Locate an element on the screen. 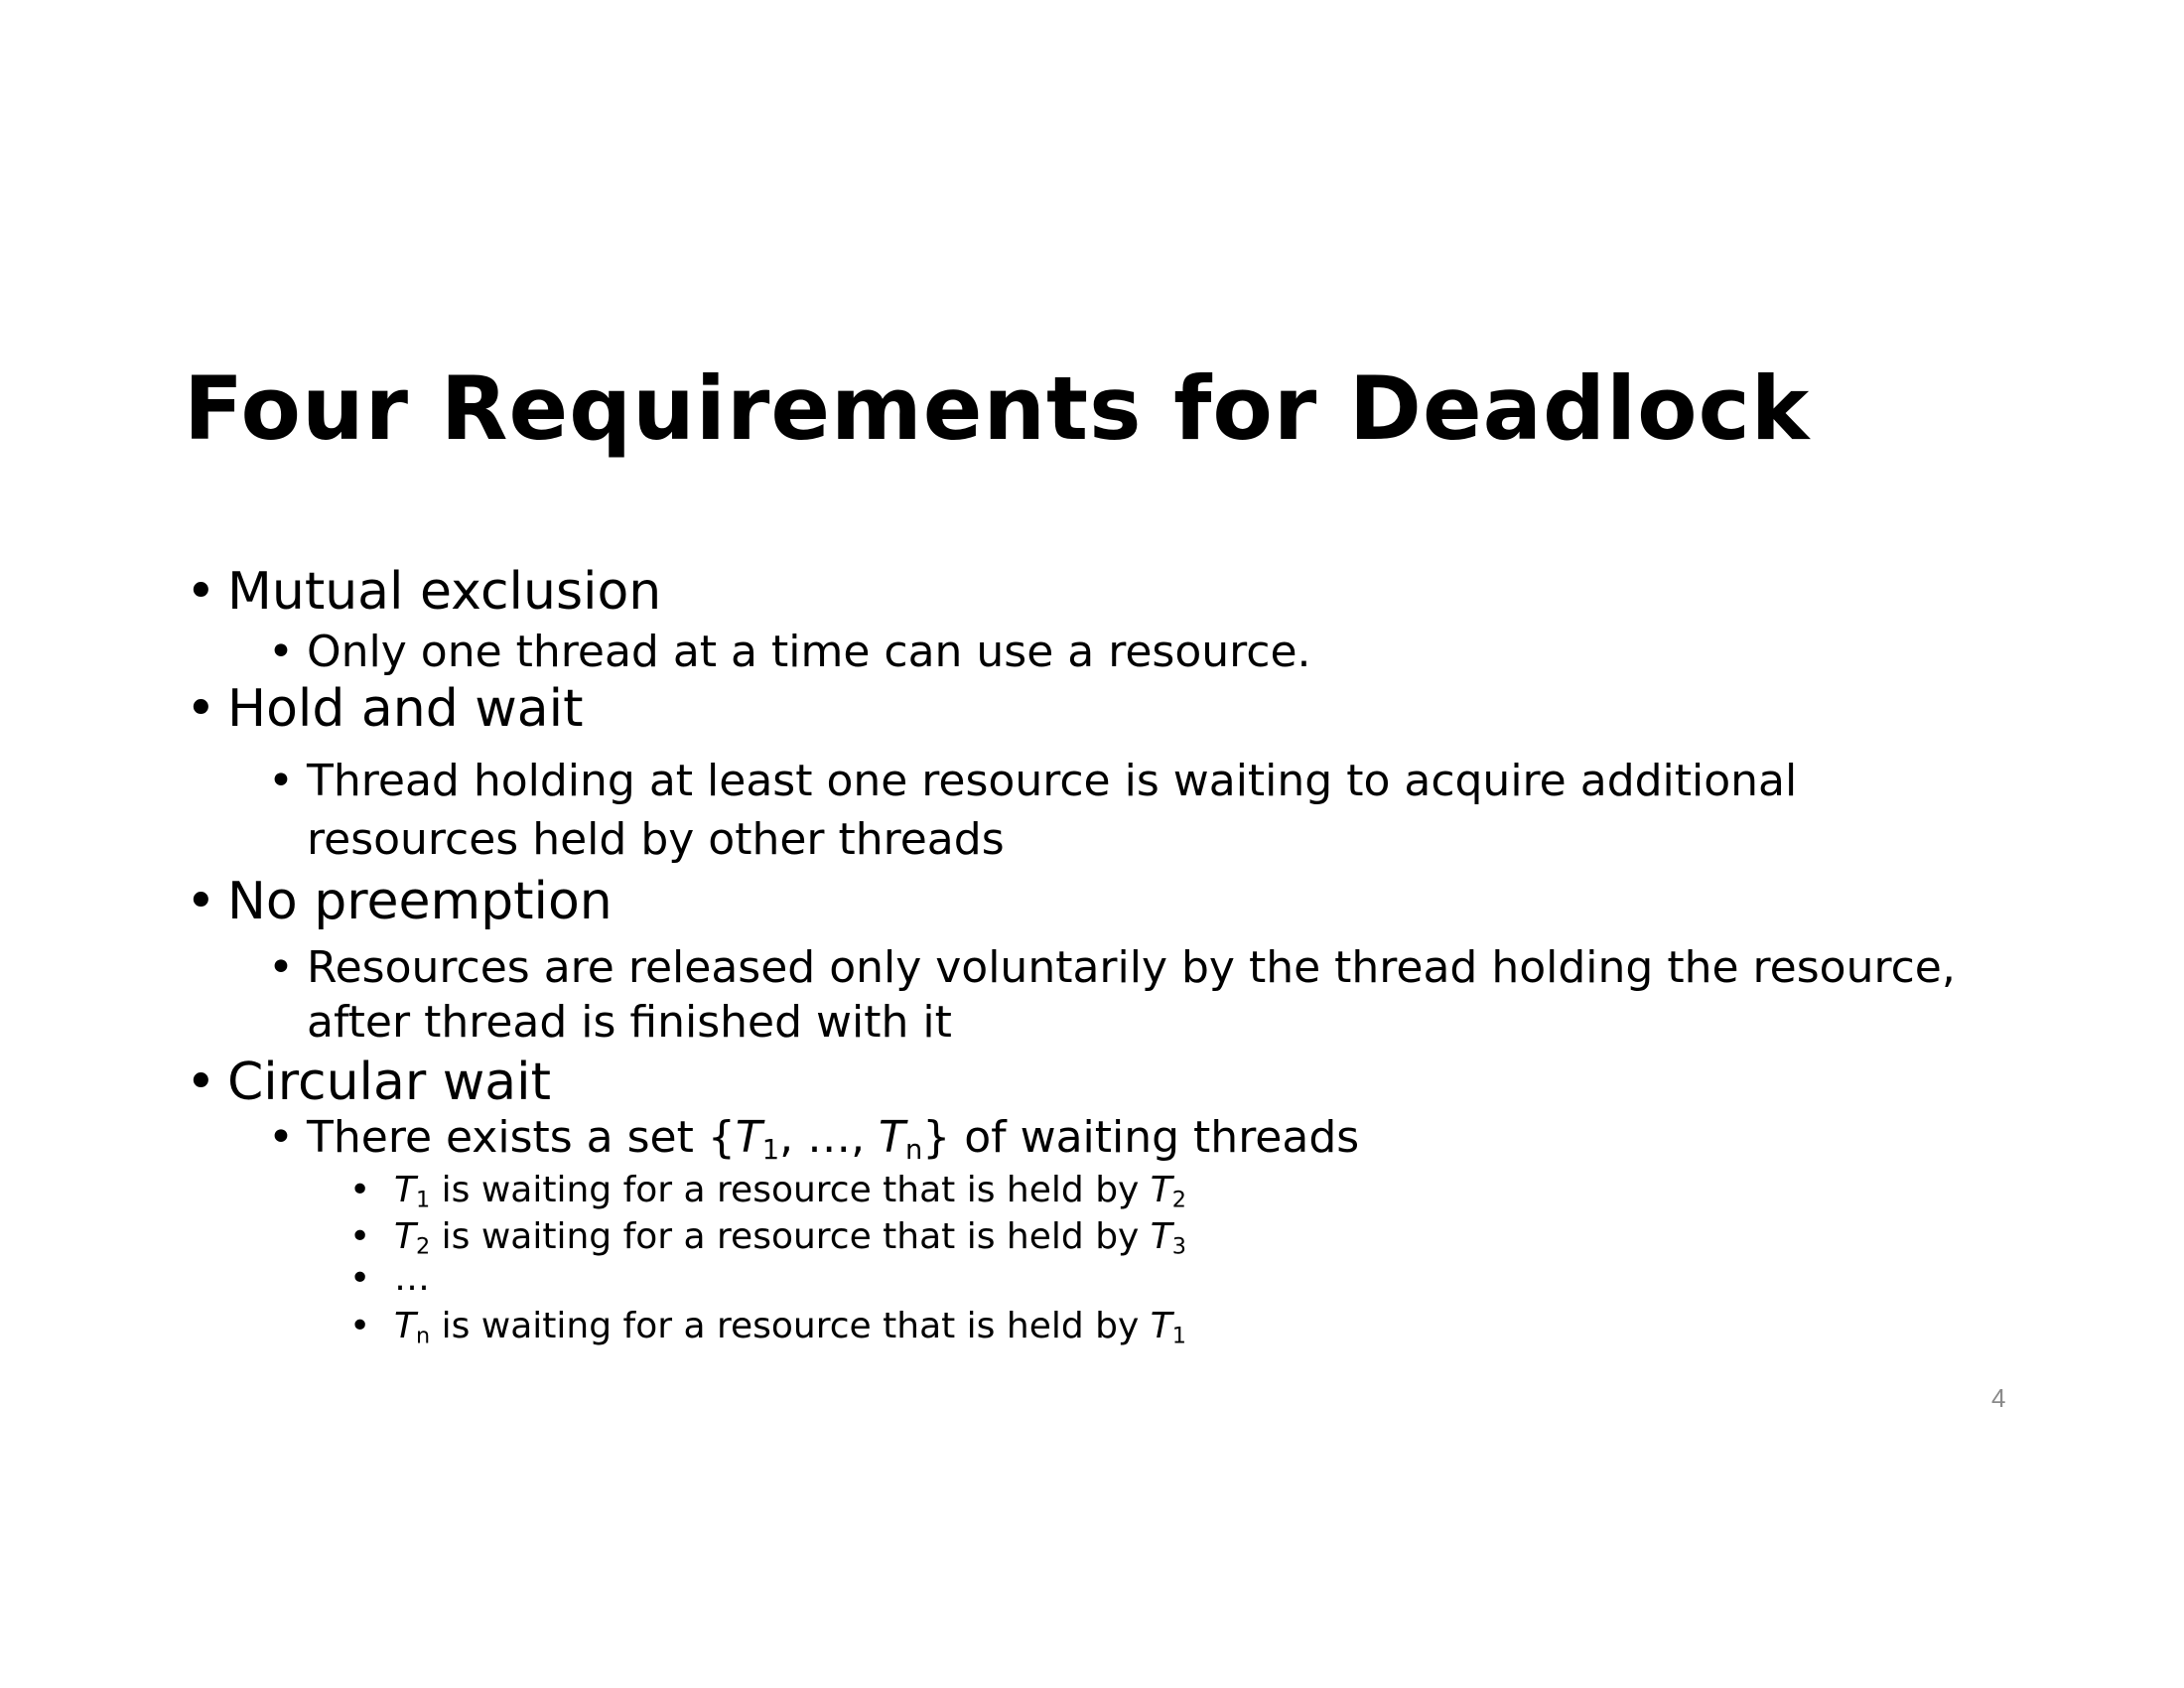  bullet-no-preemption: No preemption is located at coordinates (420, 901).